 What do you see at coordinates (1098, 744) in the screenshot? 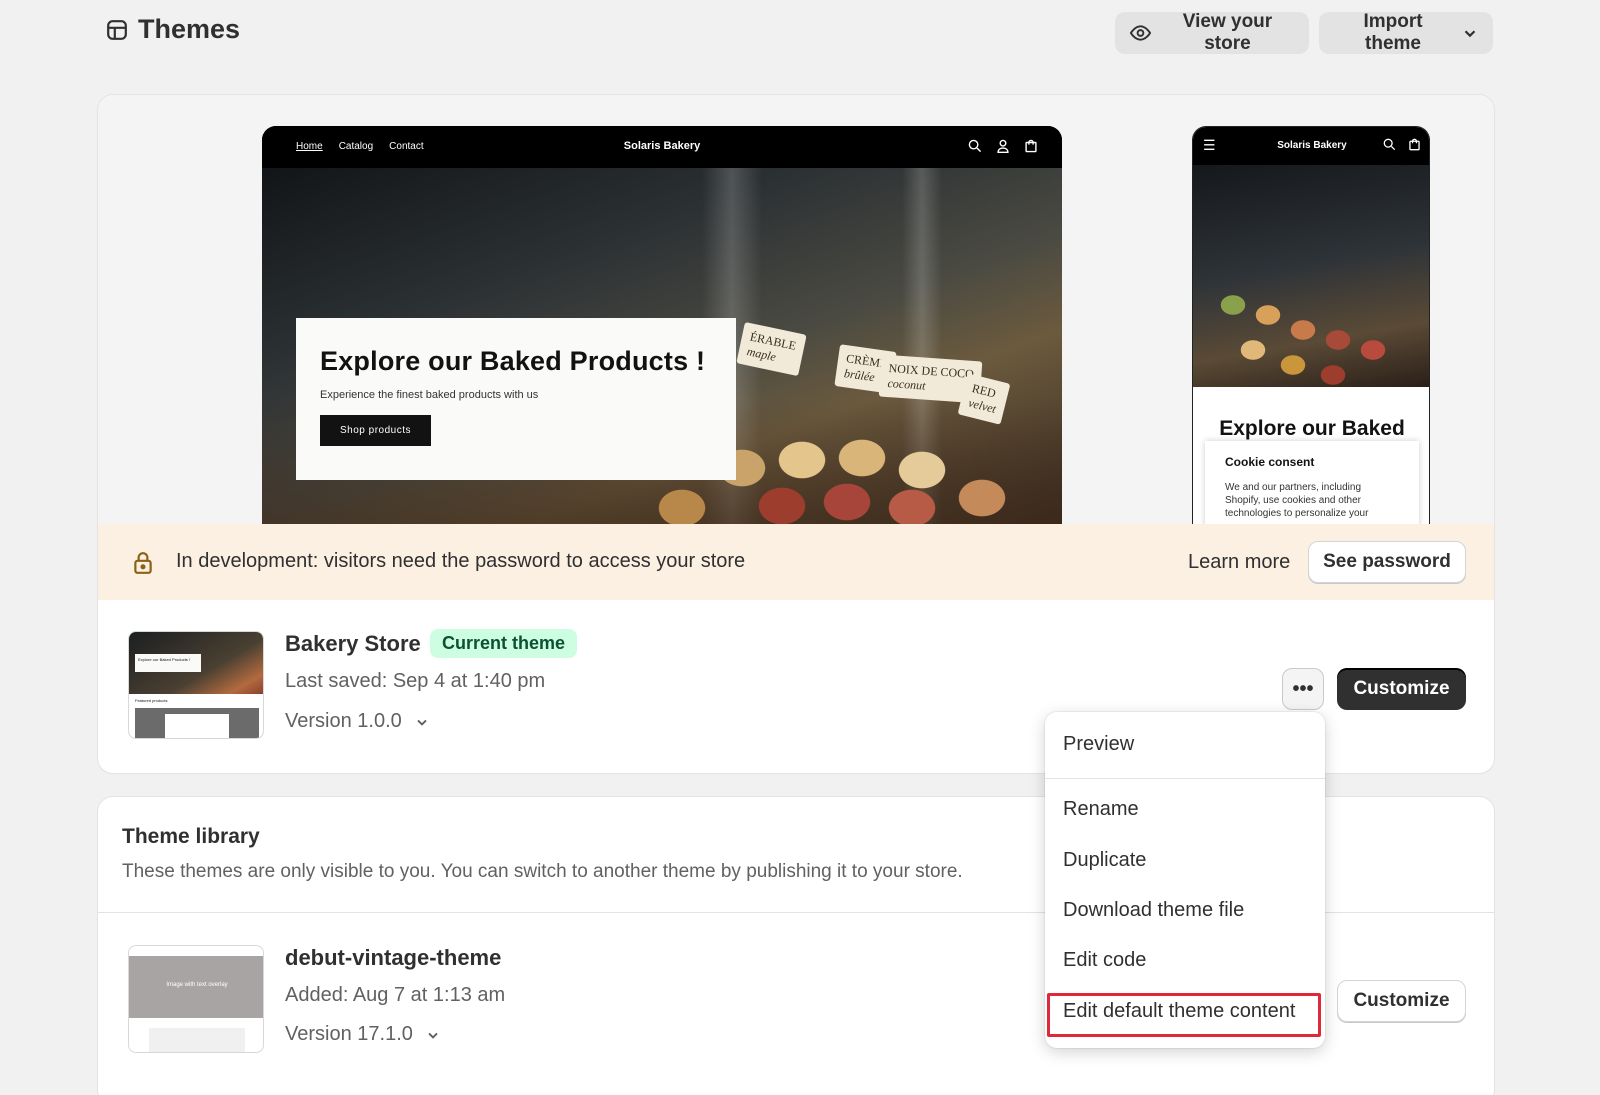
I see `menu-item-preview: Preview` at bounding box center [1098, 744].